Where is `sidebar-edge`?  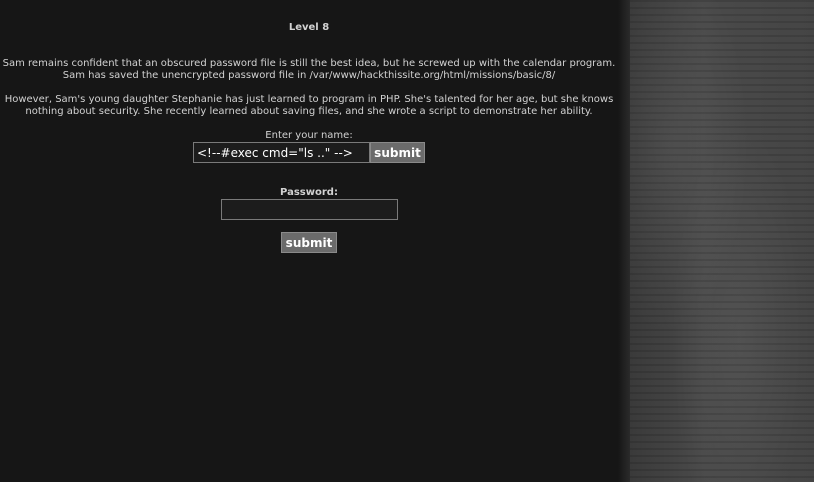 sidebar-edge is located at coordinates (624, 241).